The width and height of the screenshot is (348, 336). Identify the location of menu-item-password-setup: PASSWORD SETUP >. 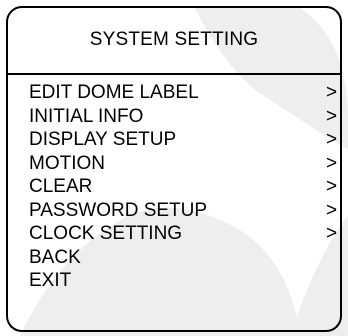
(174, 211).